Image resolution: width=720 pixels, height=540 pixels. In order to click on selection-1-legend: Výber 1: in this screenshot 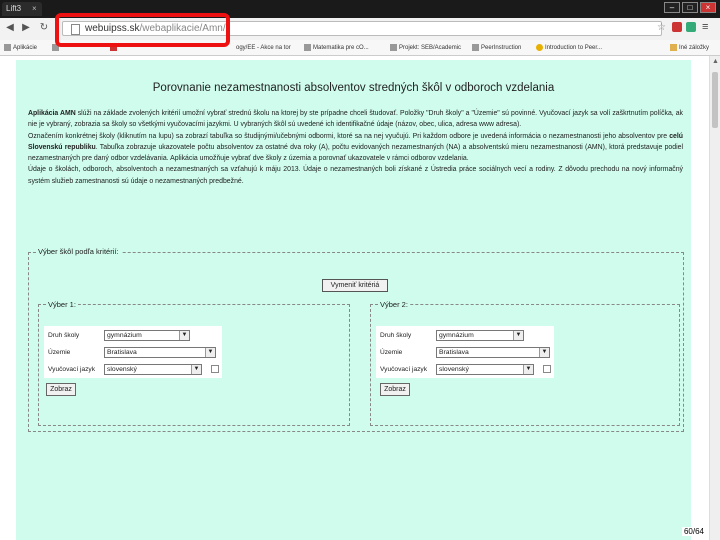, I will do `click(62, 304)`.